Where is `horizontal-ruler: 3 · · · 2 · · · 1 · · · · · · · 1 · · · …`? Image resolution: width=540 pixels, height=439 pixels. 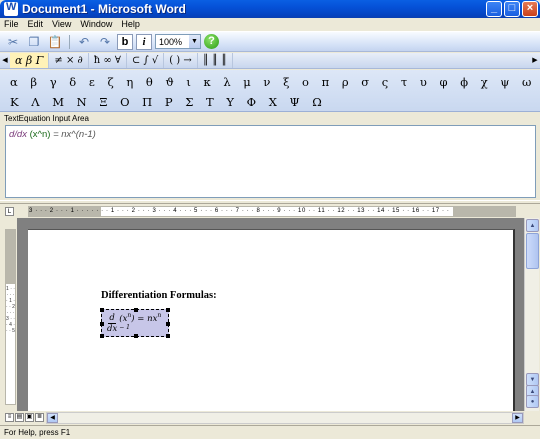 horizontal-ruler: 3 · · · 2 · · · 1 · · · · · · · 1 · · · … is located at coordinates (272, 211).